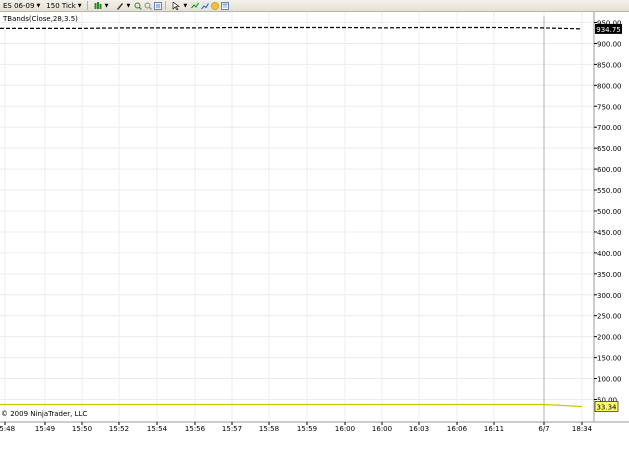  I want to click on price-series-line, so click(291, 28).